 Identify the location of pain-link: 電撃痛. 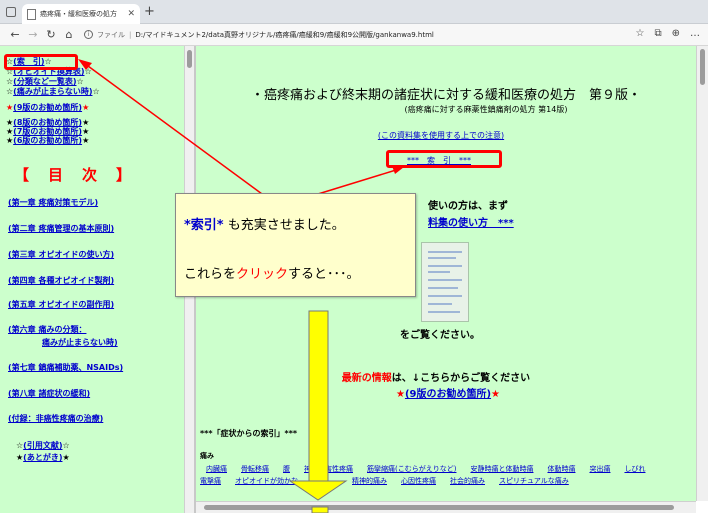
(210, 481).